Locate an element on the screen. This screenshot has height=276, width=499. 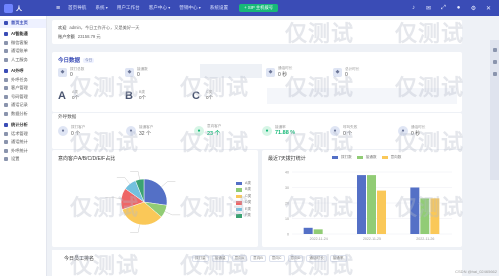
close-icon: ✕ is located at coordinates (488, 8).